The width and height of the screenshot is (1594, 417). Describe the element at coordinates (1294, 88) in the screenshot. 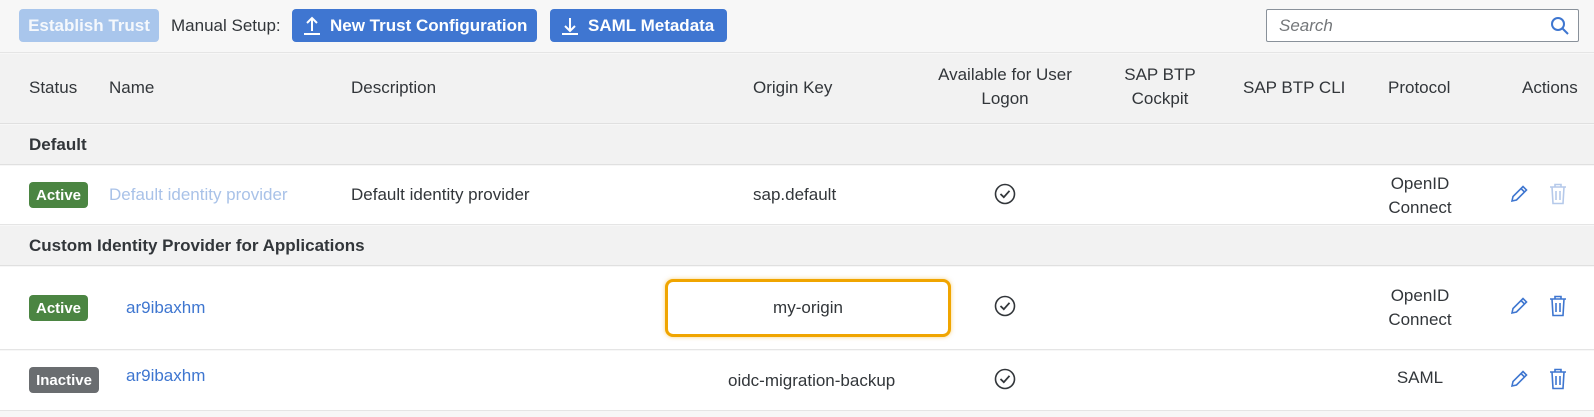

I see `column-sap-btp-cli: SAP BTP CLI` at that location.